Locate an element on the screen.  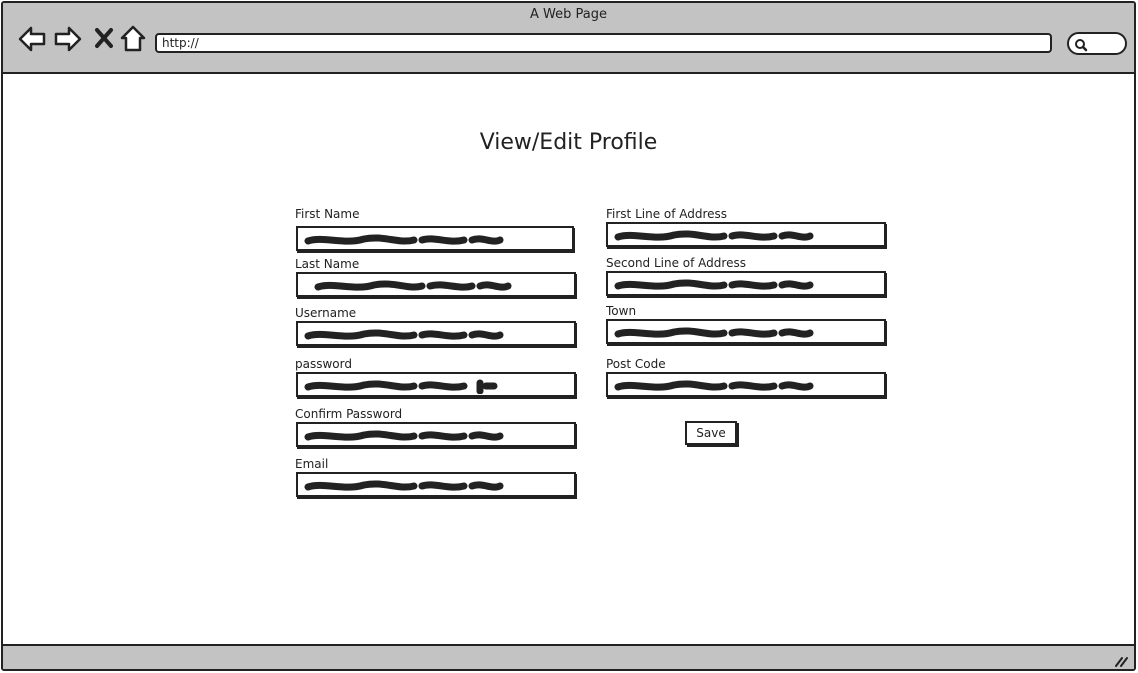
username-field is located at coordinates (436, 333).